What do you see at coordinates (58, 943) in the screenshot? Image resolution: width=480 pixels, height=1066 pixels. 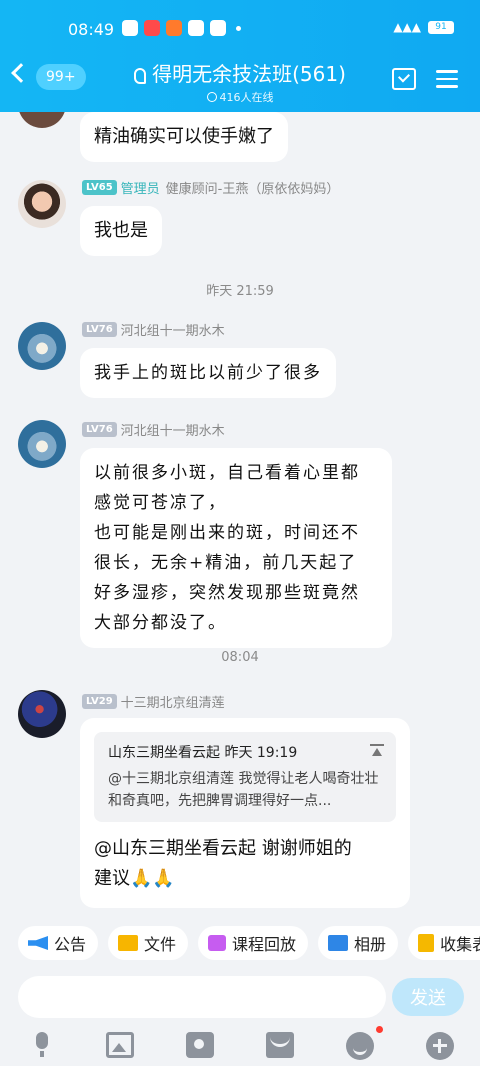 I see `shortcut-announcement: 公告` at bounding box center [58, 943].